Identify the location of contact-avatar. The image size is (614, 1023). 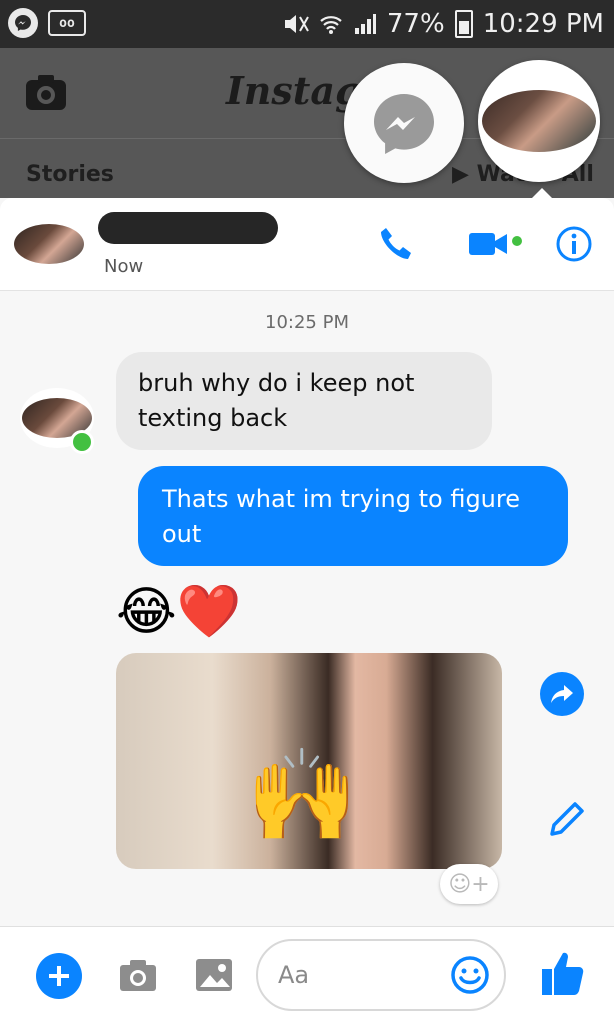
(539, 121).